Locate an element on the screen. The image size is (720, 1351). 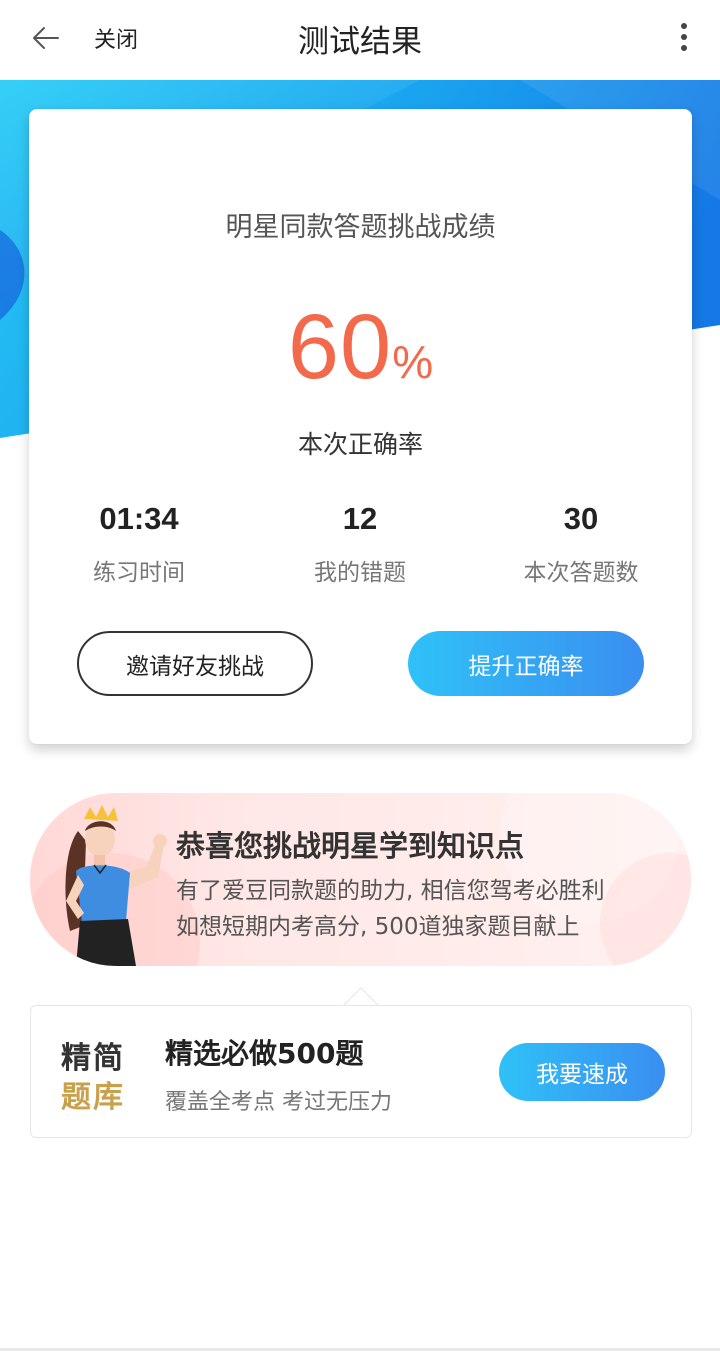
accuracy-score: 60% is located at coordinates (360, 347).